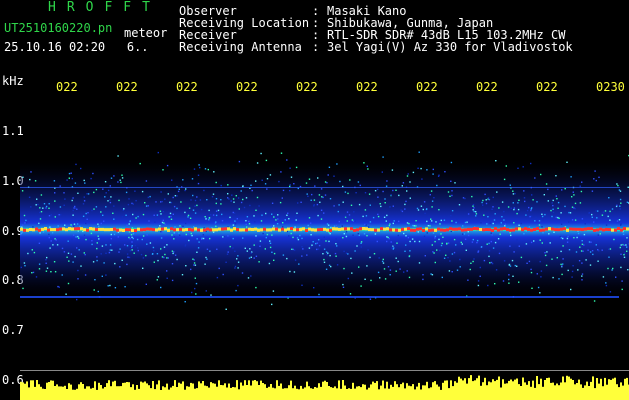 The width and height of the screenshot is (629, 400). What do you see at coordinates (487, 87) in the screenshot?
I see `time-tick: 022` at bounding box center [487, 87].